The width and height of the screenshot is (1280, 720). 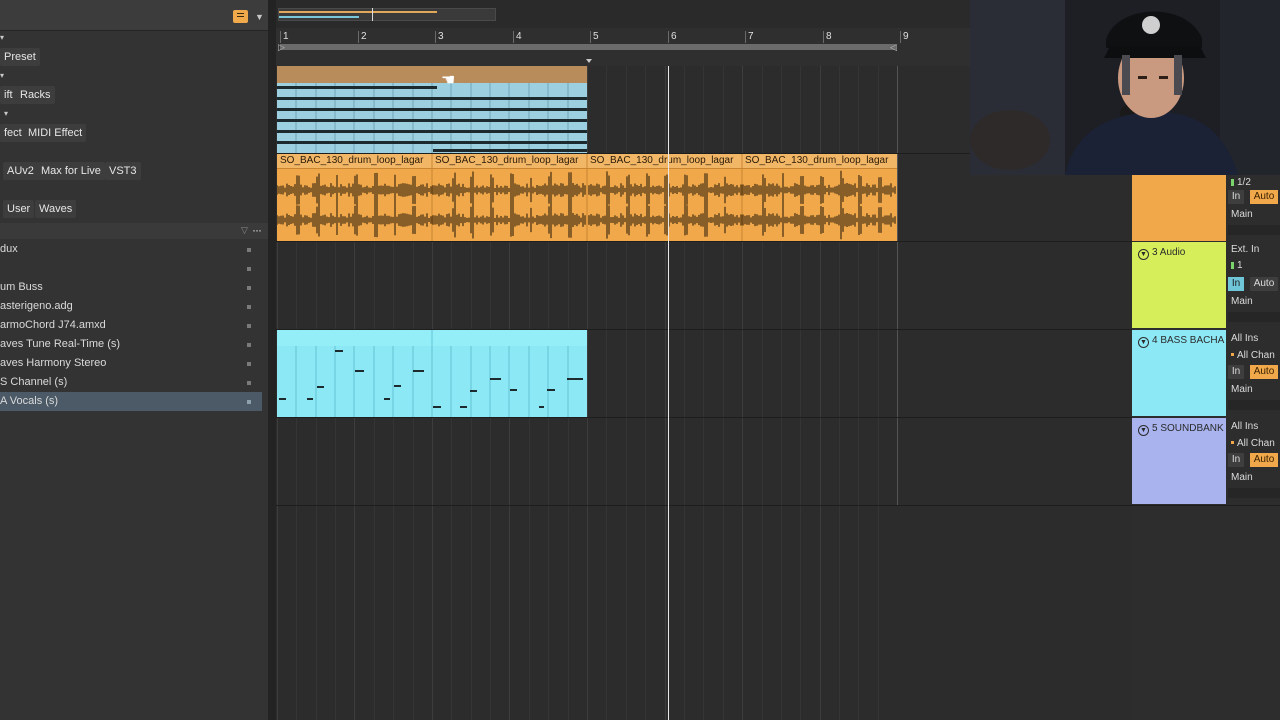 What do you see at coordinates (589, 61) in the screenshot?
I see `insert-marker-icon` at bounding box center [589, 61].